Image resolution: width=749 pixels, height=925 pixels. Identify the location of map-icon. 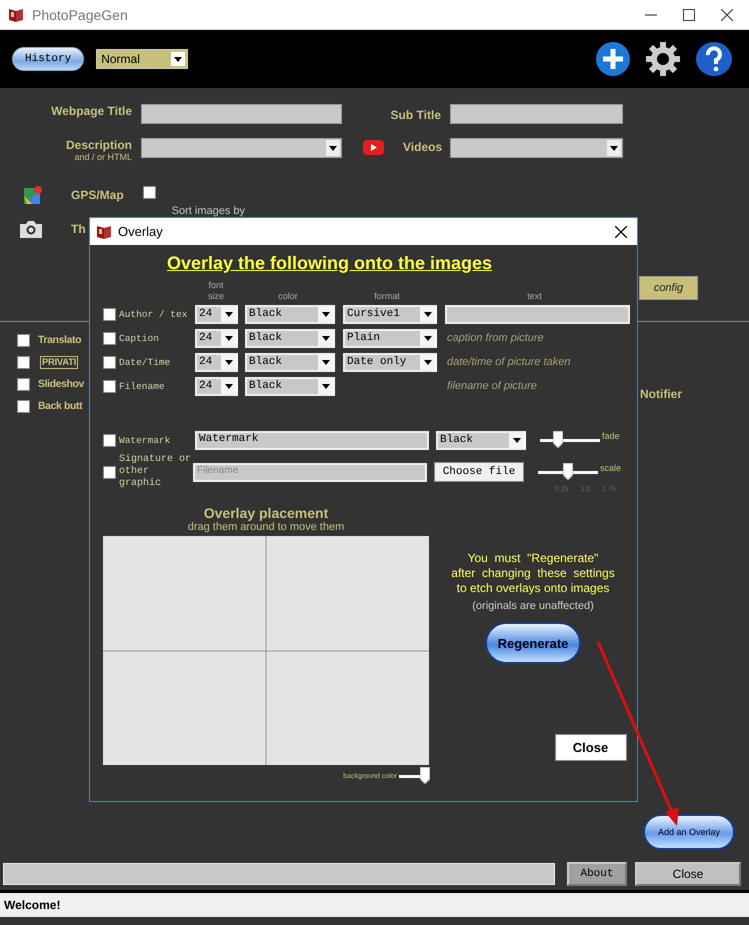
(33, 195).